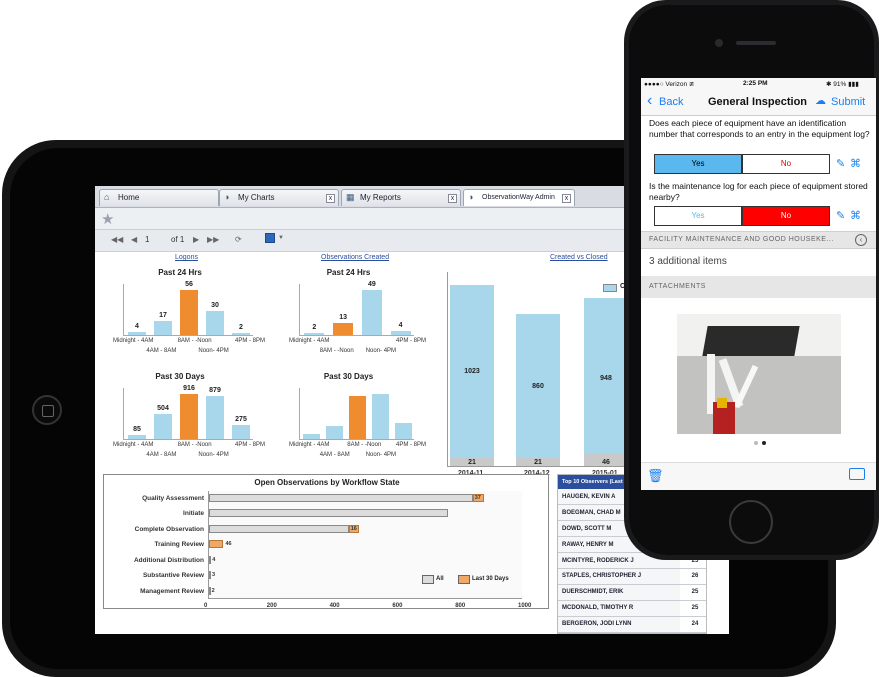  Describe the element at coordinates (189, 284) in the screenshot. I see `bar-value-label: 56` at that location.